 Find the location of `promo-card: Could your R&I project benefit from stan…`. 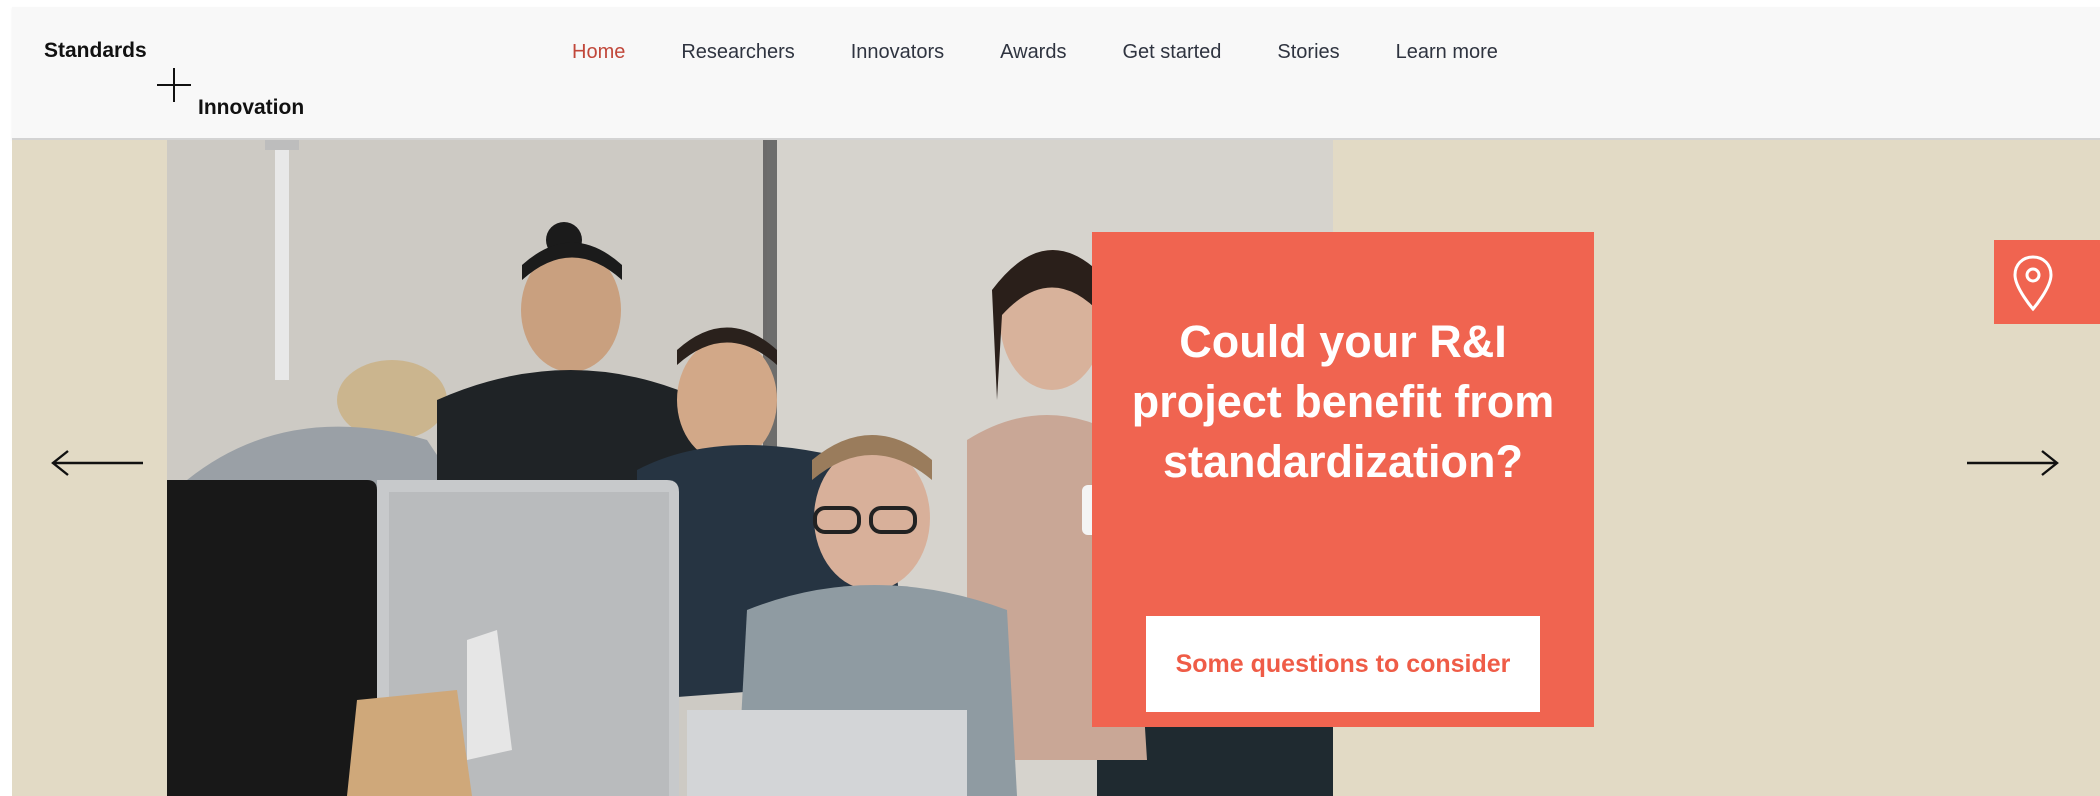

promo-card: Could your R&I project benefit from stan… is located at coordinates (1343, 479).